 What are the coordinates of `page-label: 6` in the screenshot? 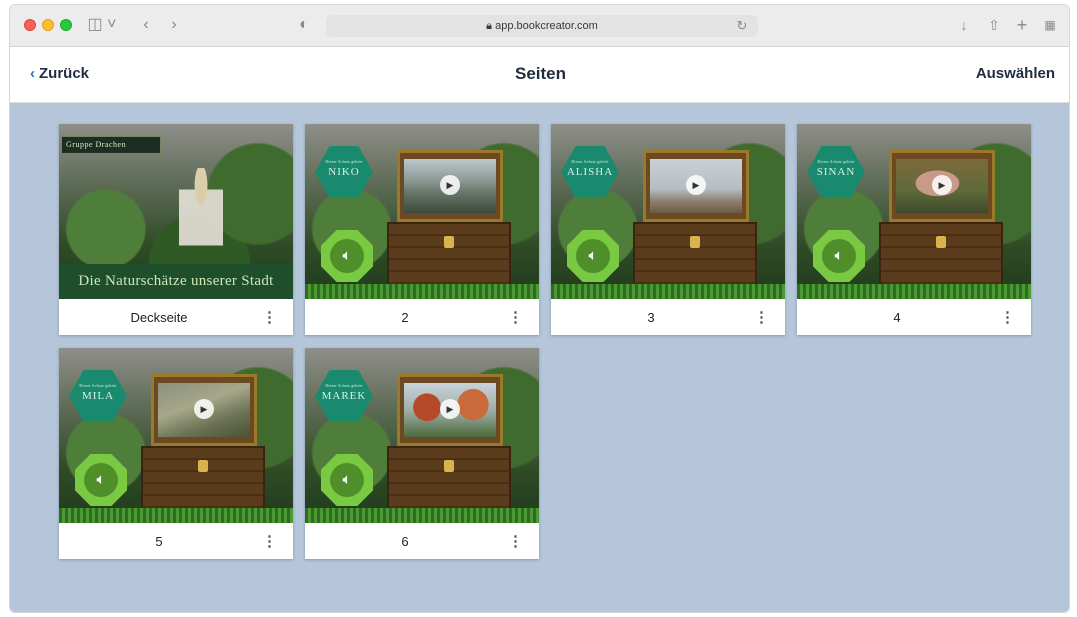 It's located at (405, 541).